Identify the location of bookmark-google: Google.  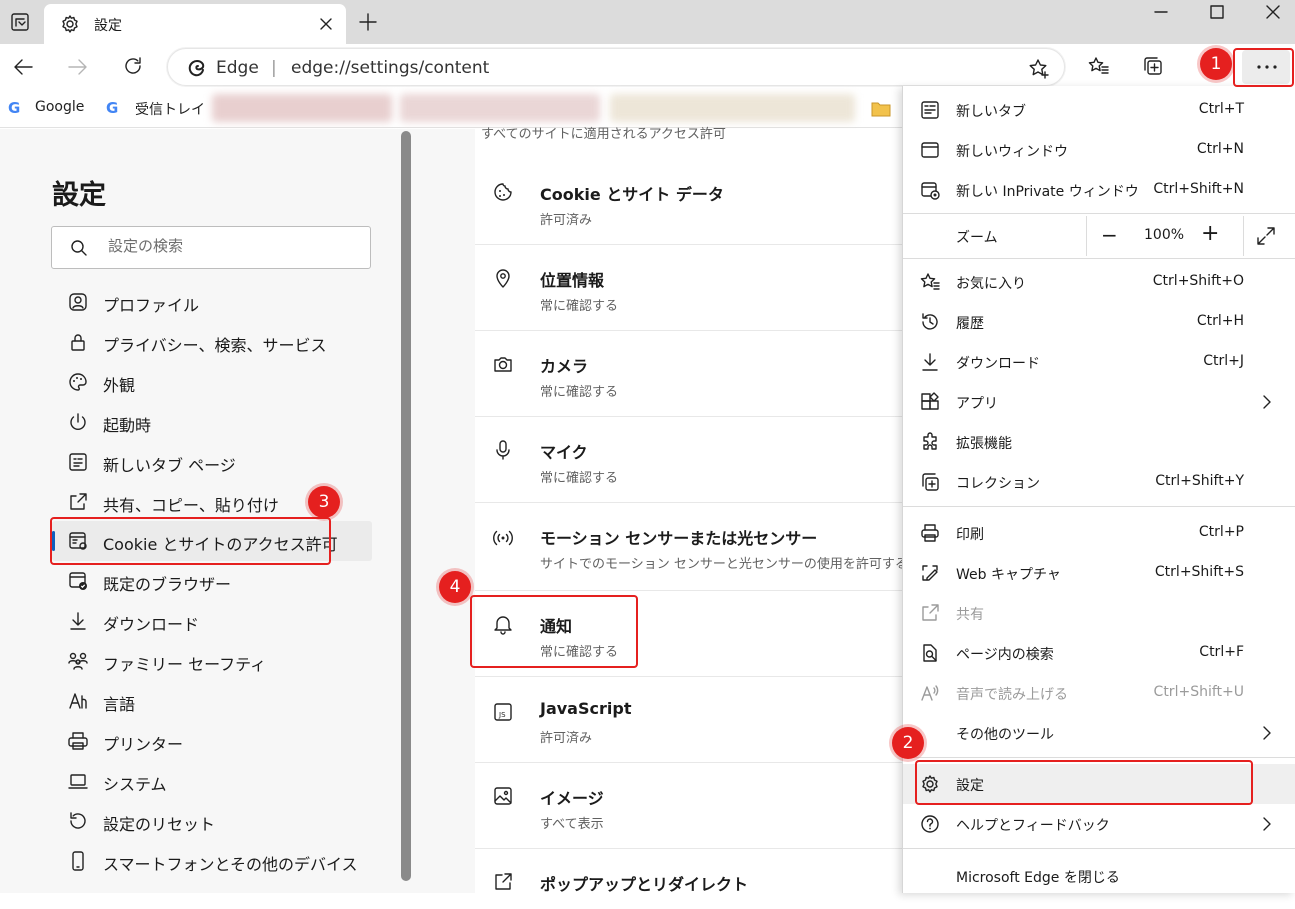
(59, 107).